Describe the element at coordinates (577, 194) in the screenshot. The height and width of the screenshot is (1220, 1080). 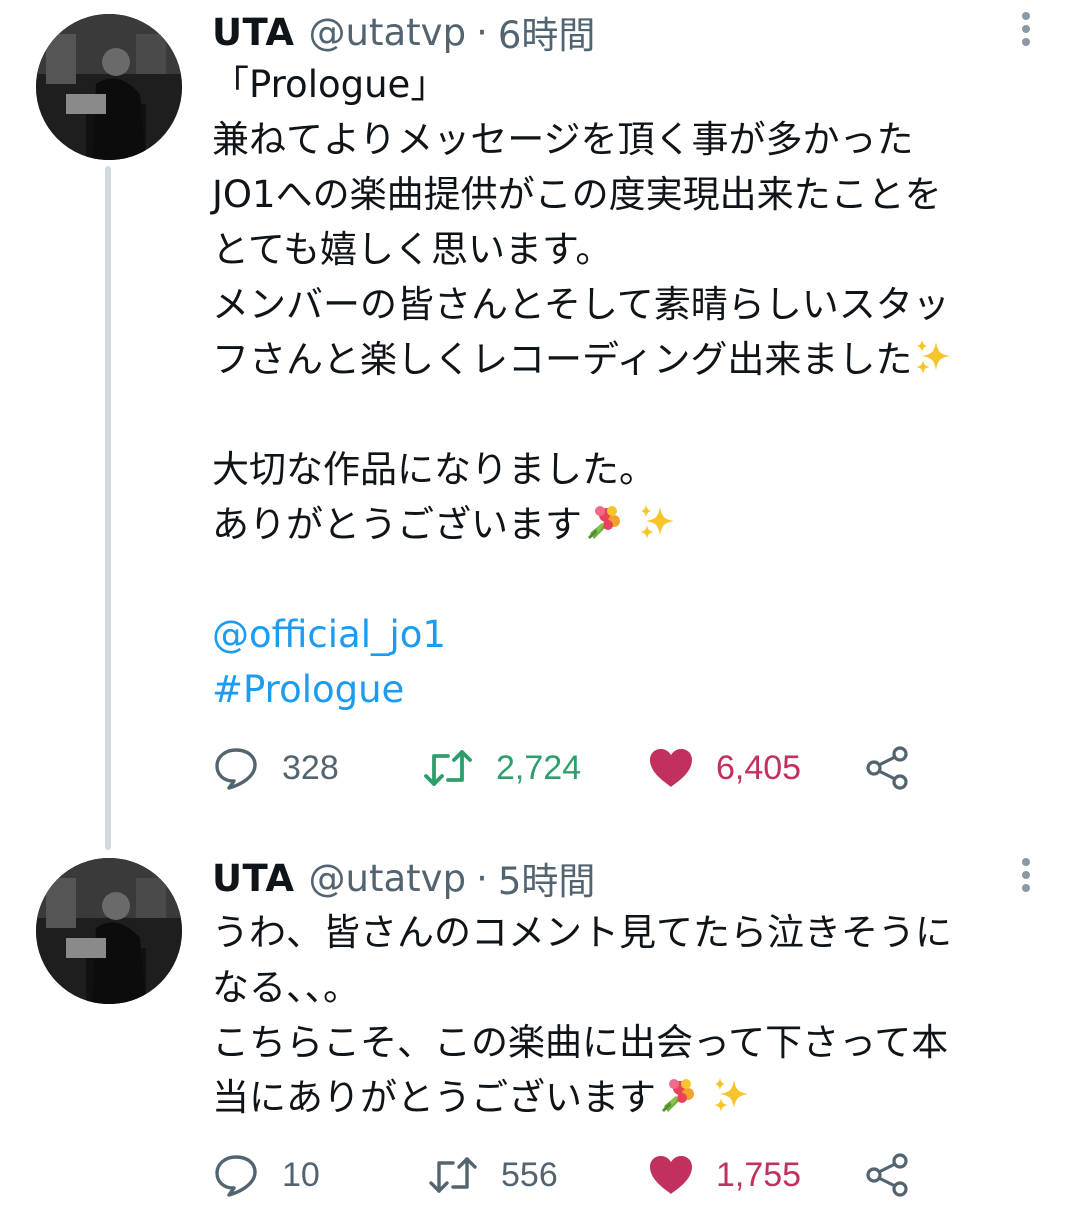
I see `text-line: JO1への楽曲提供がこの度実現出来たことを` at that location.